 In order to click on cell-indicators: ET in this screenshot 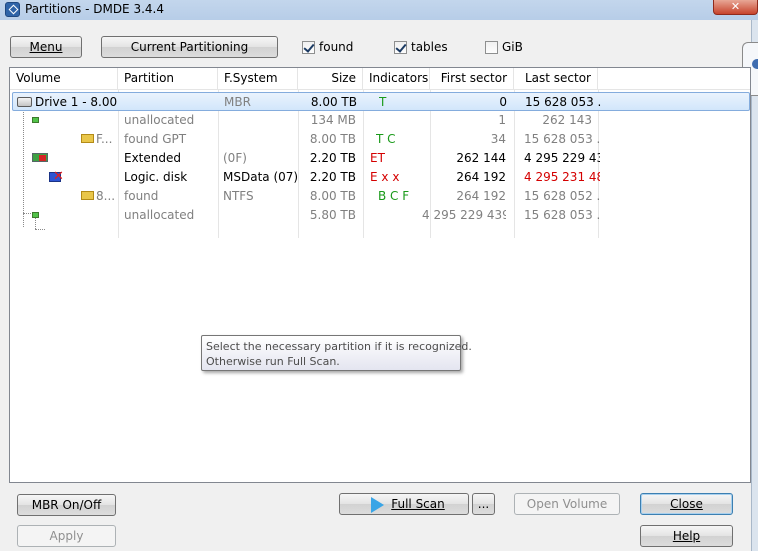, I will do `click(377, 158)`.